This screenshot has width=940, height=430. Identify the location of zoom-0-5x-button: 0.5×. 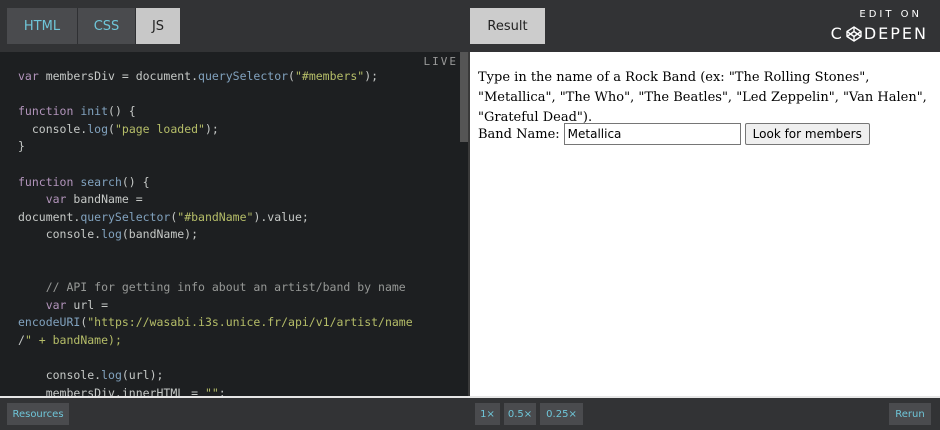
(520, 414).